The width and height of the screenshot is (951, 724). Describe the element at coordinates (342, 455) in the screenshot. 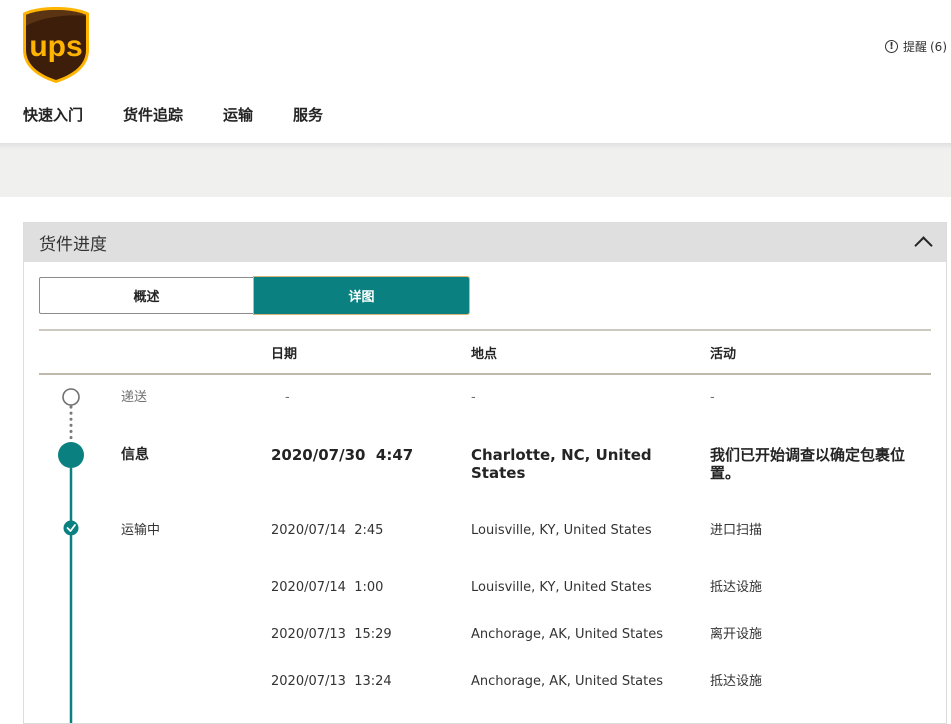

I see `milestone-date: 2020/07/30 4:47` at that location.